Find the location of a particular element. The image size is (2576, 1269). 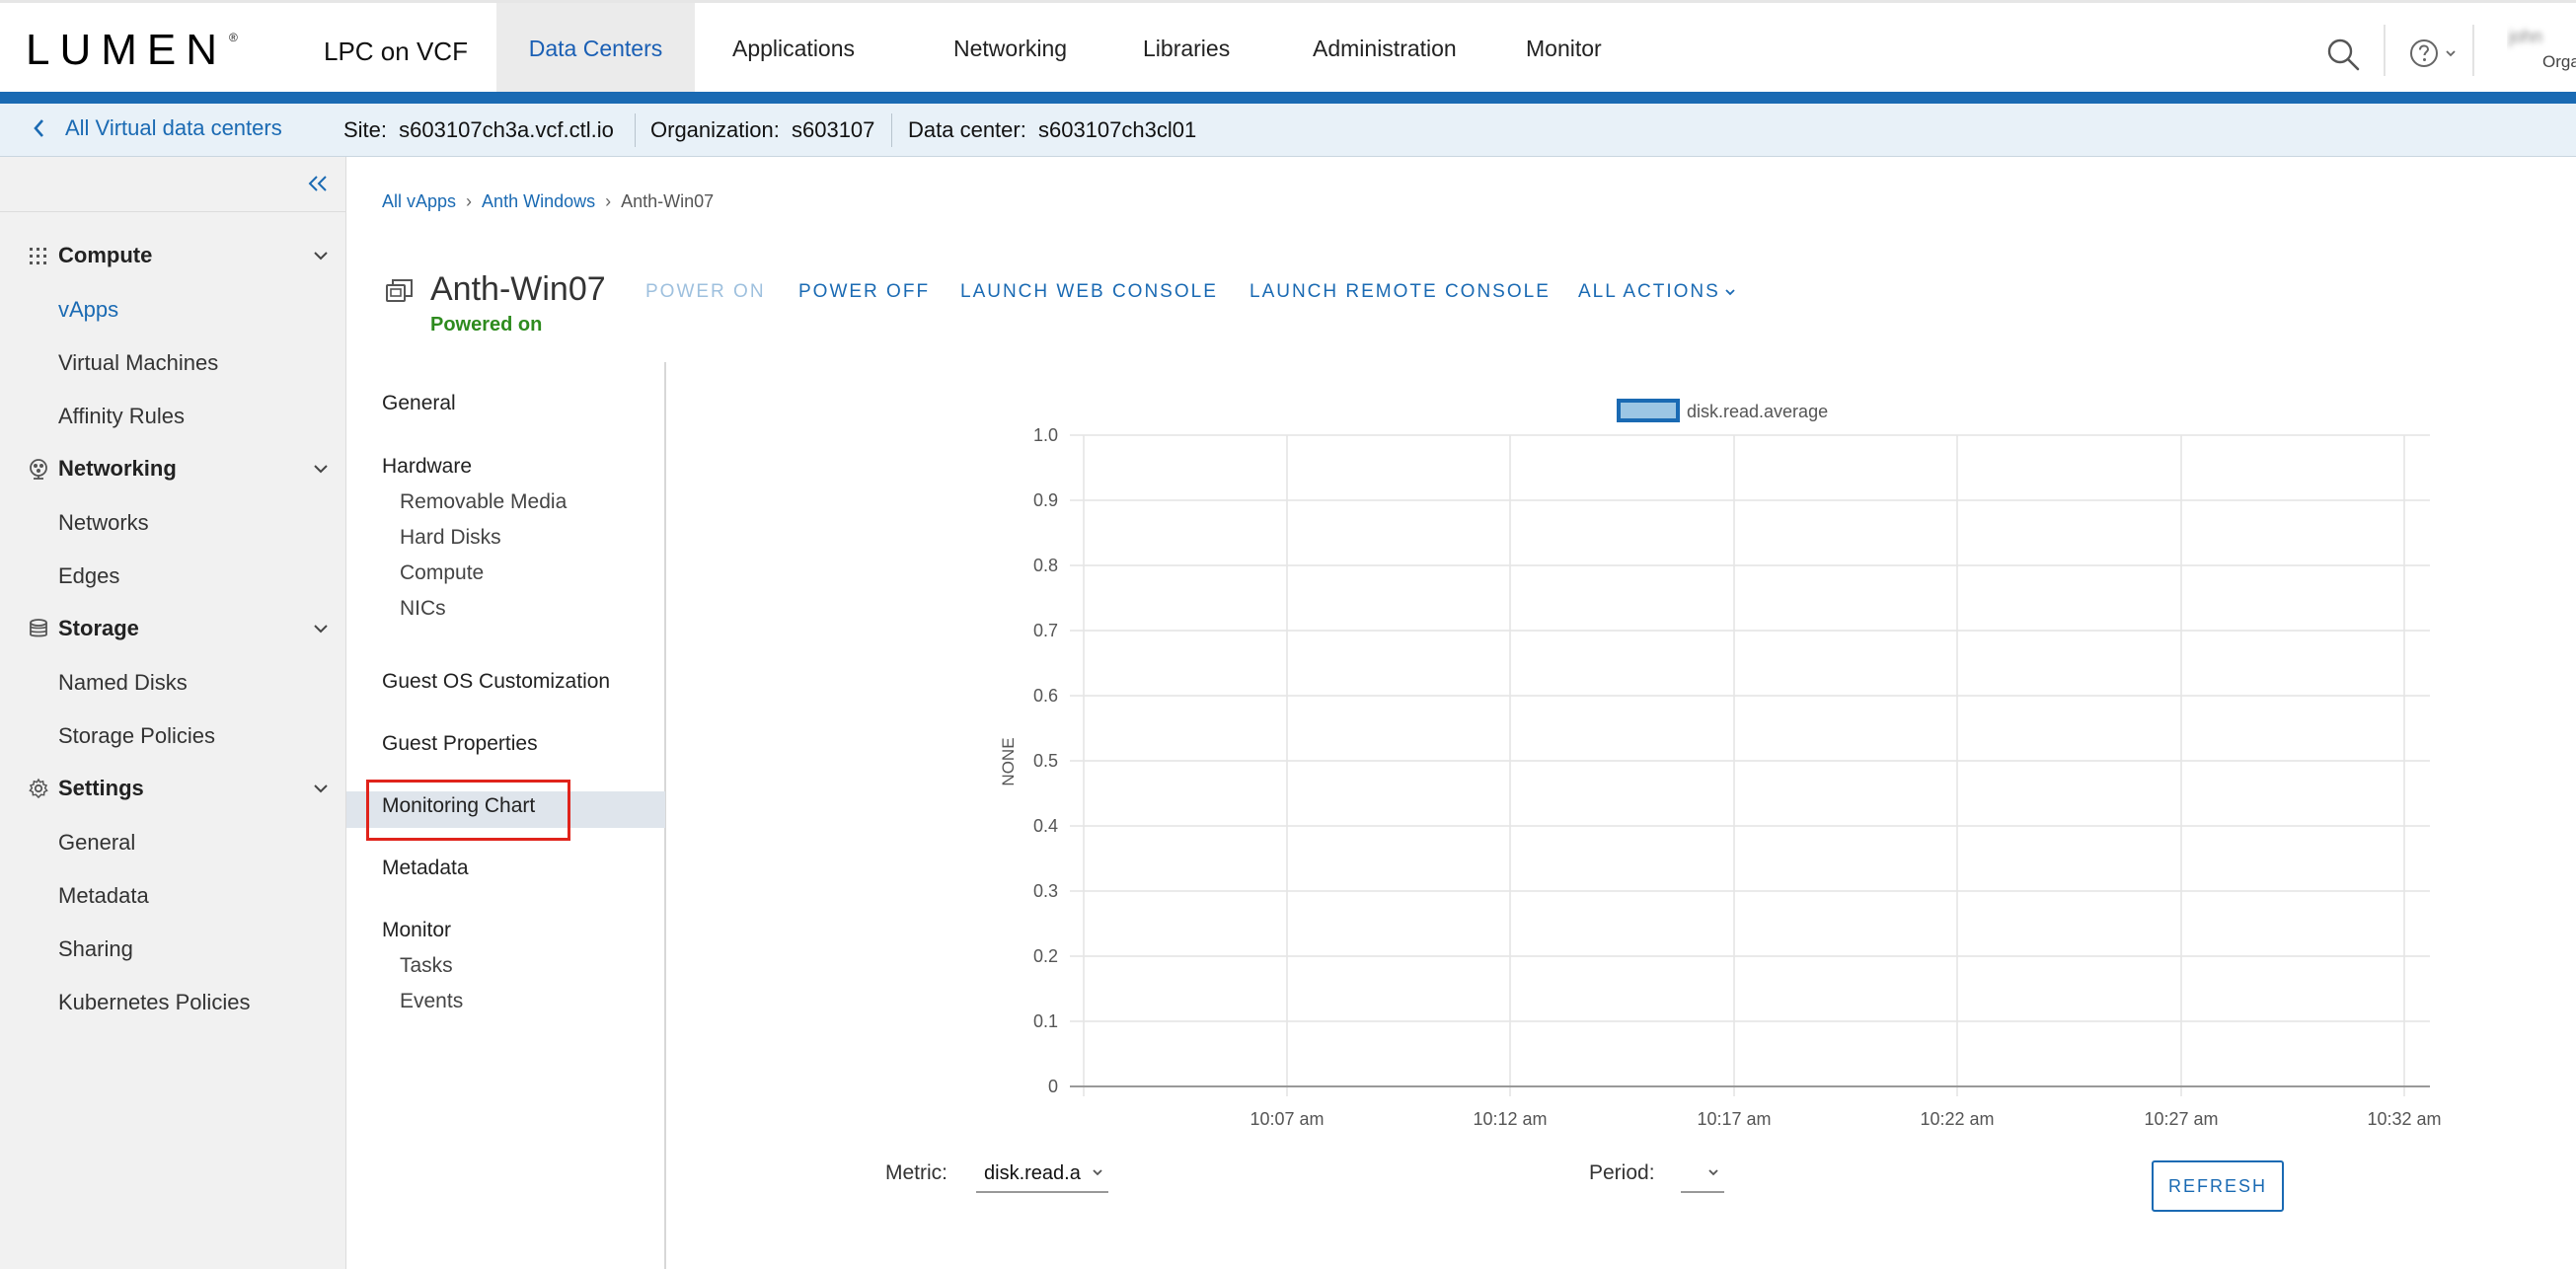

x-tick-label: 10:27 am is located at coordinates (2181, 1119).